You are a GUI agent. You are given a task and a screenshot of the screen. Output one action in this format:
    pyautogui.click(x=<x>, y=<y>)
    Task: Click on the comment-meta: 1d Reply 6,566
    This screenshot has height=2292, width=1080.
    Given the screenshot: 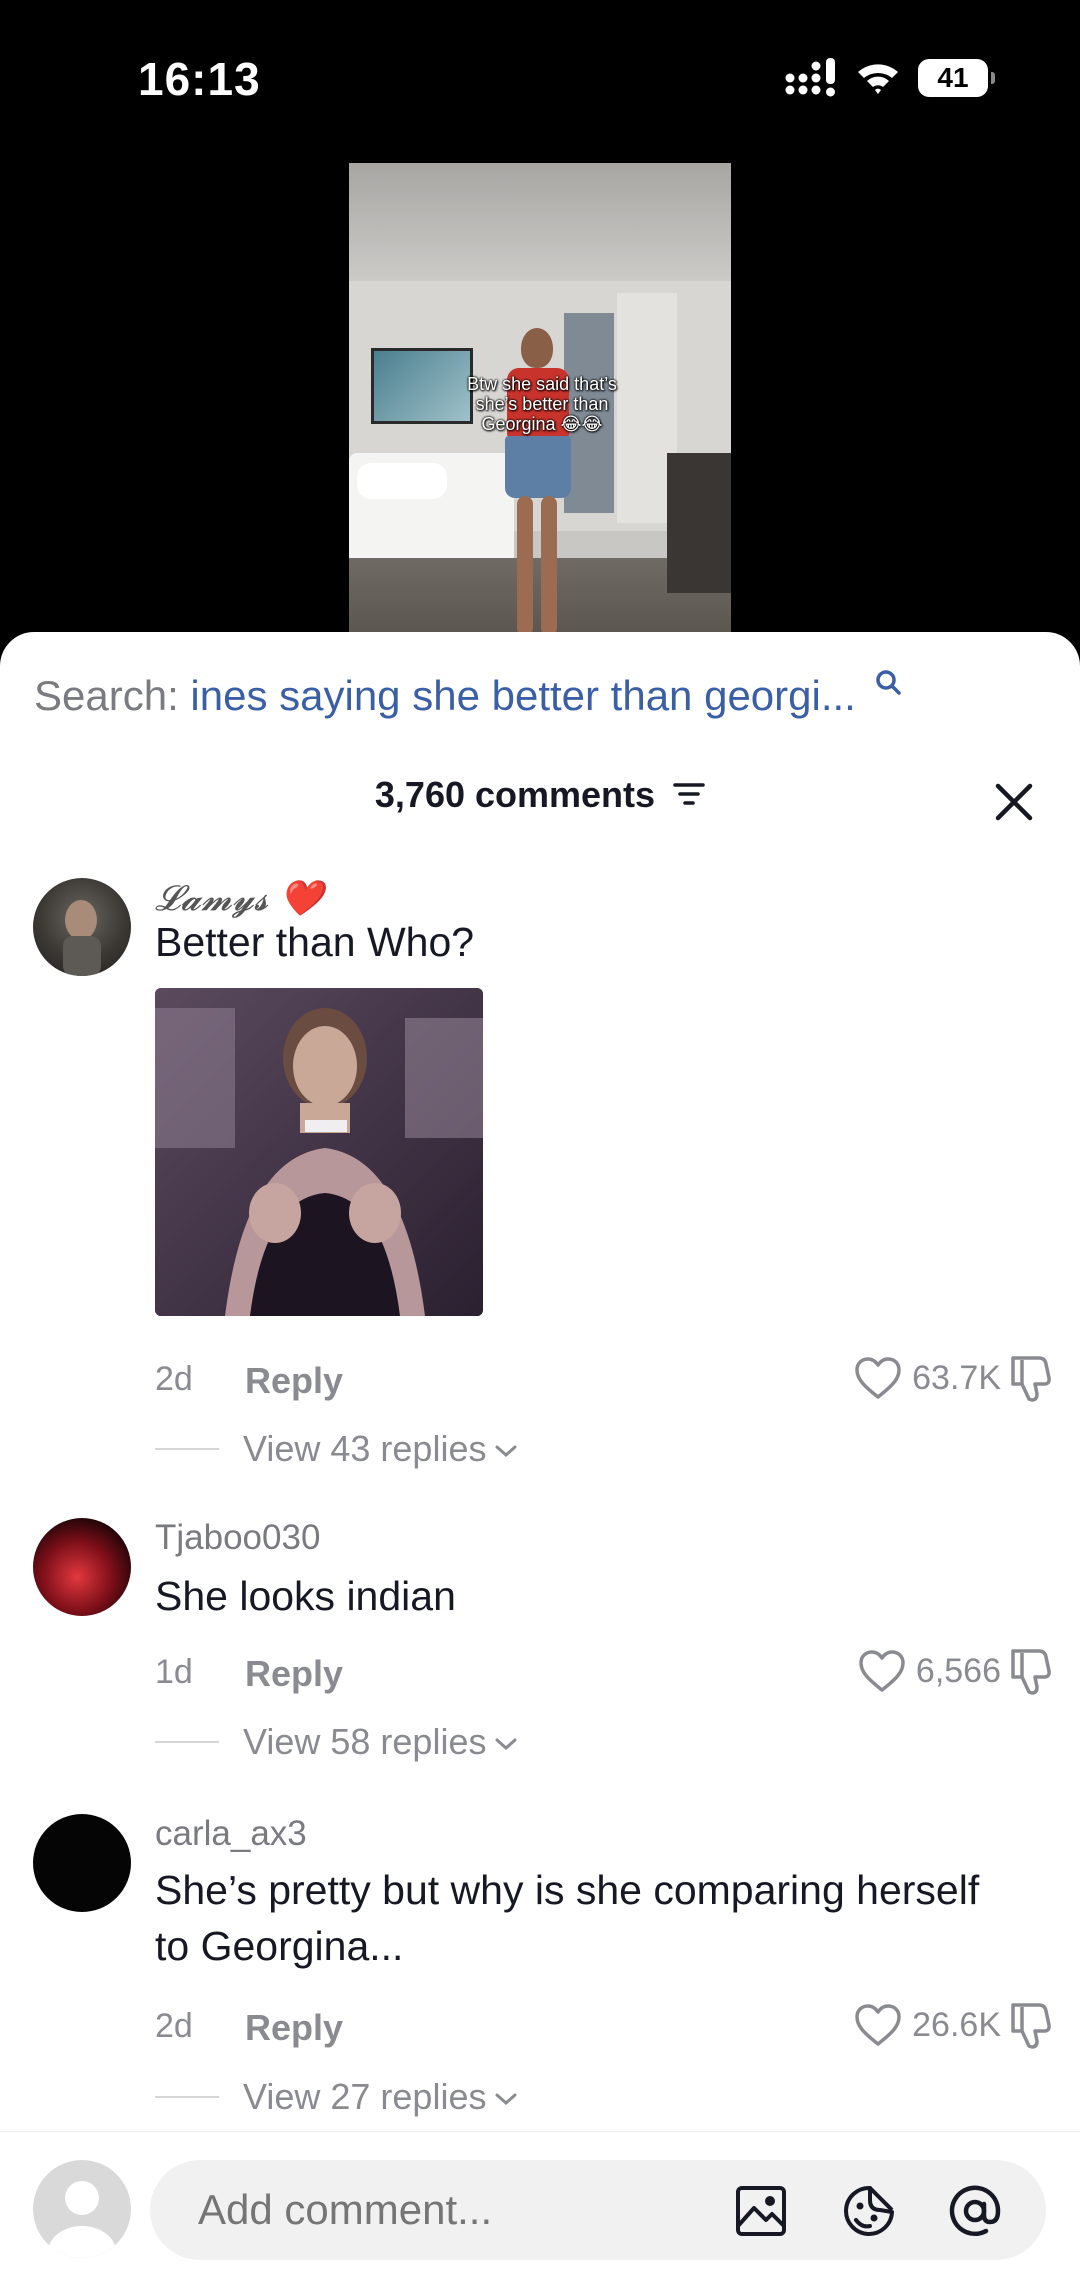 What is the action you would take?
    pyautogui.click(x=605, y=1676)
    